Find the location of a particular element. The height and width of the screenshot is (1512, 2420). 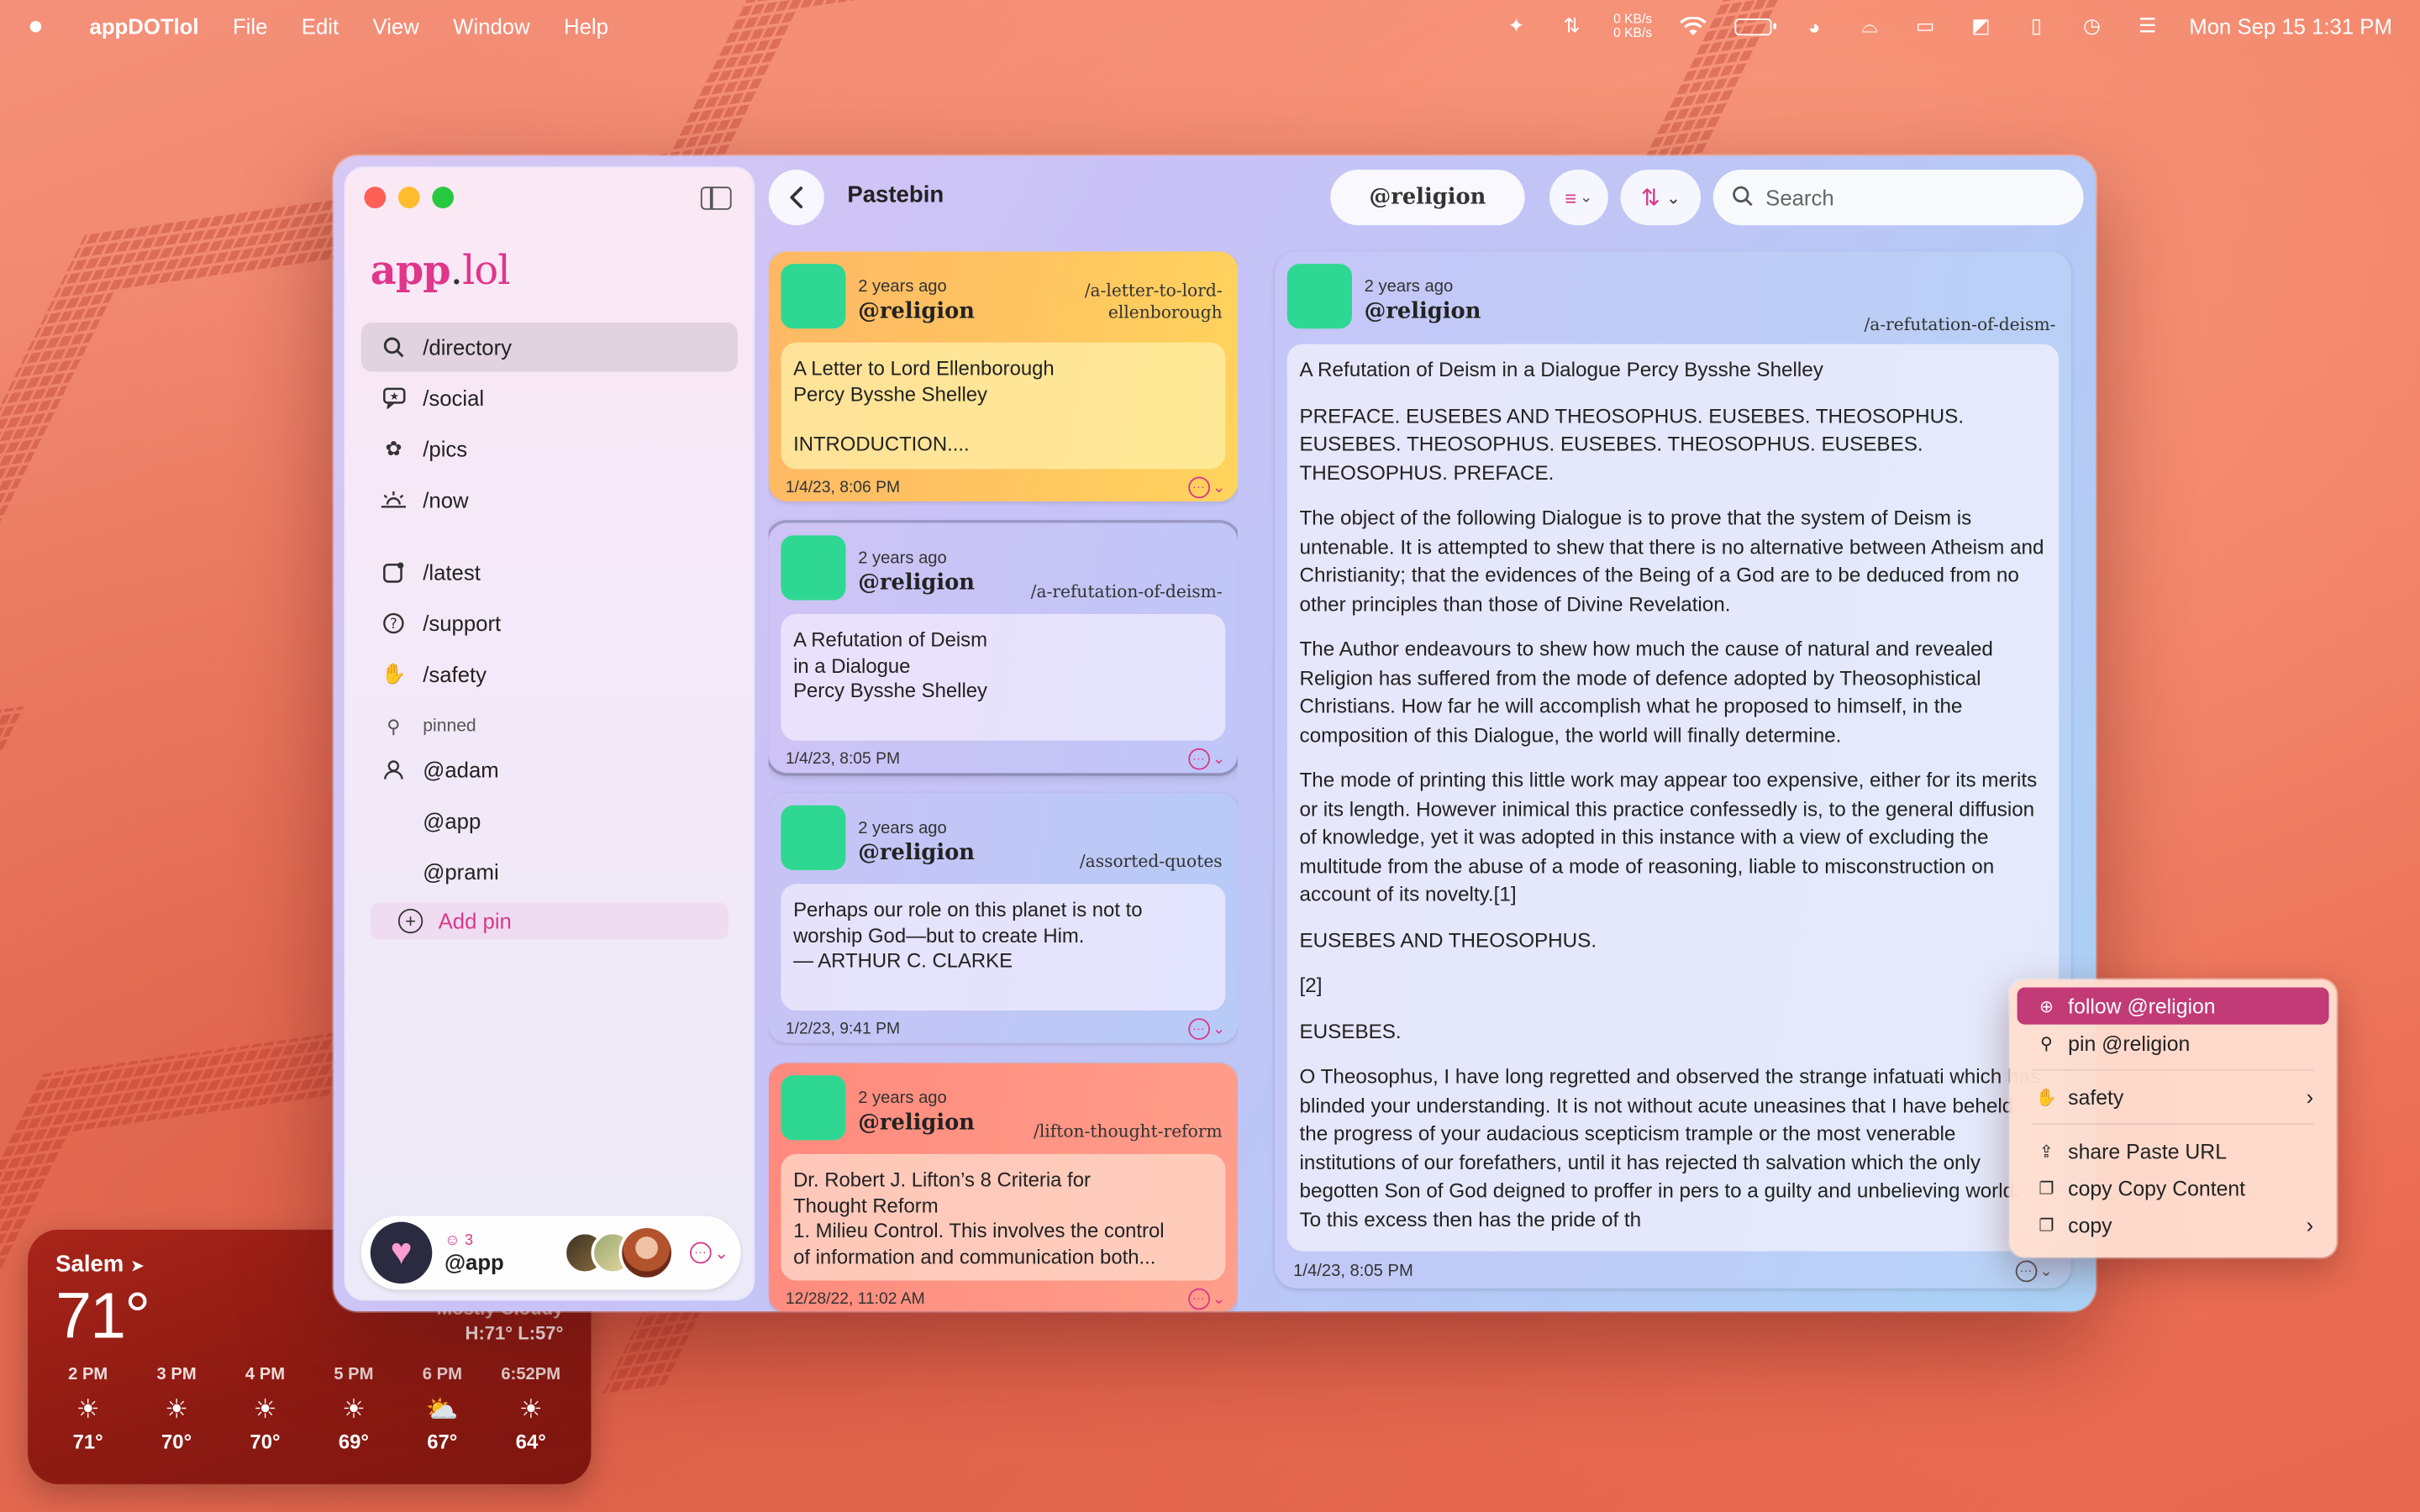

menu-window: Window is located at coordinates (491, 26).